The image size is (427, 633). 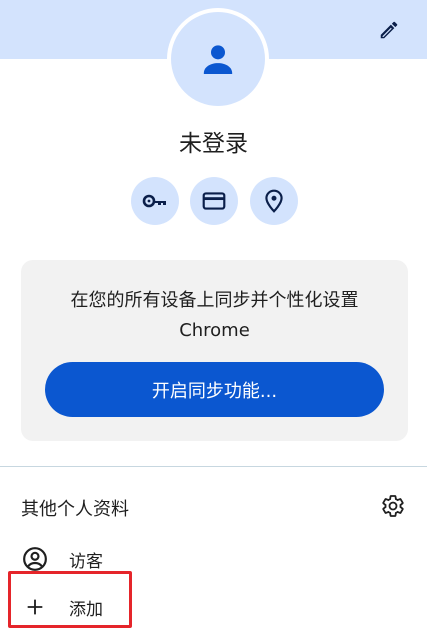 I want to click on profile-name: 未登录, so click(x=213, y=144).